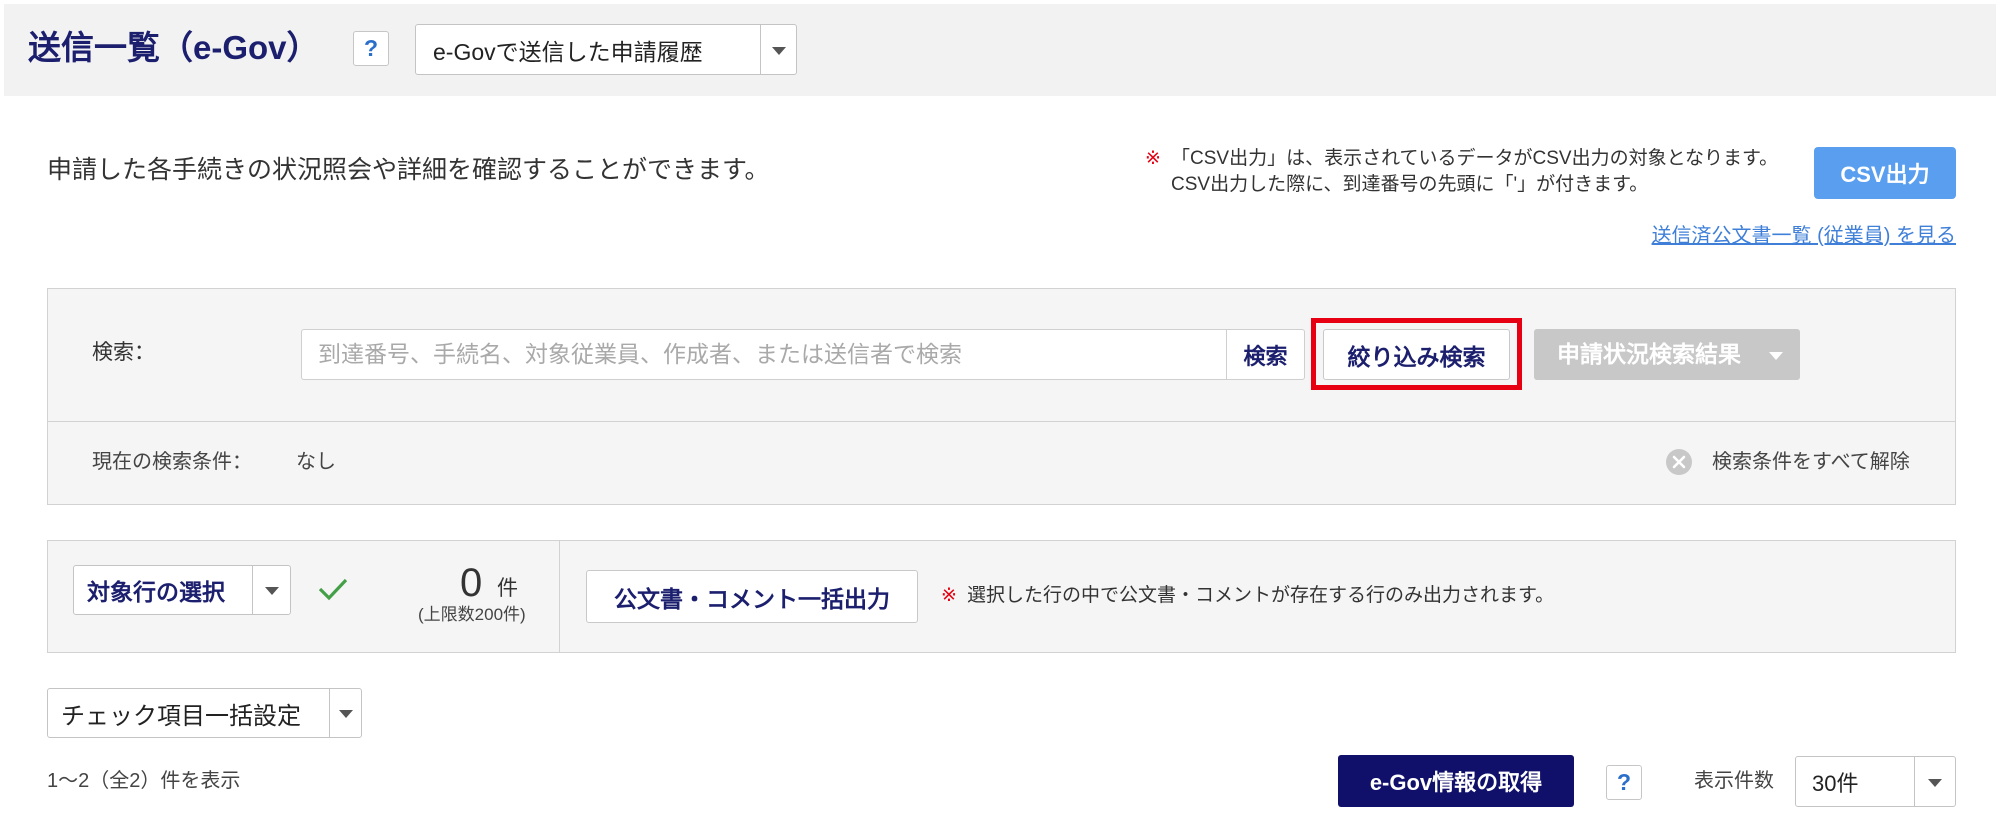  What do you see at coordinates (1456, 781) in the screenshot?
I see `fetch-egov-info-button: e-Gov情報の取得` at bounding box center [1456, 781].